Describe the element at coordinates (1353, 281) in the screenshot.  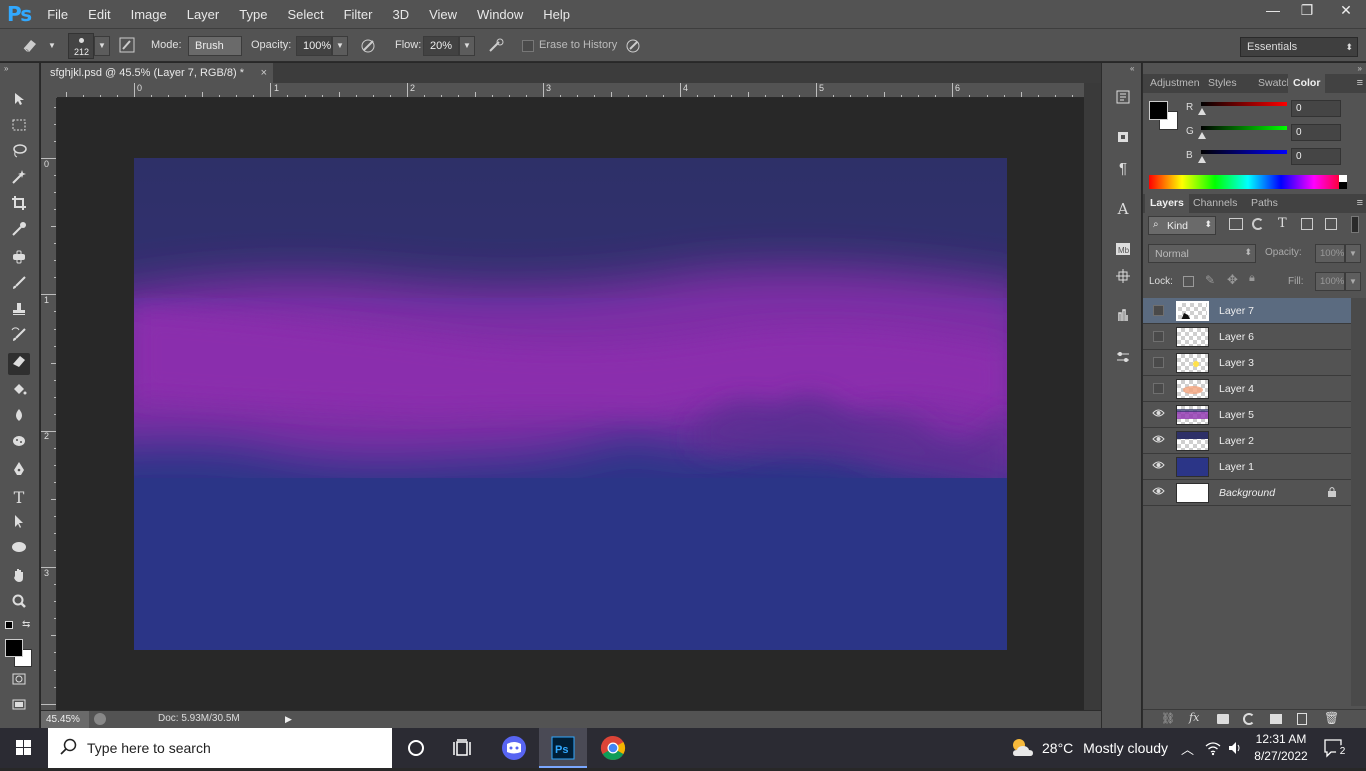
I see `fill-dropdown: ▼` at that location.